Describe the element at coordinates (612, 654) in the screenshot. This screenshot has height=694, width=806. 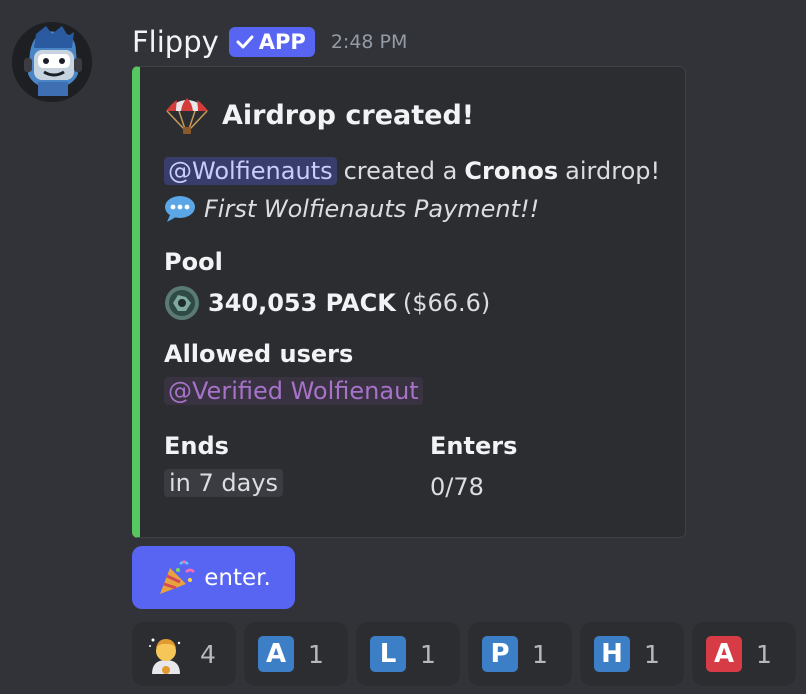
I see `regional-h-icon: H` at that location.